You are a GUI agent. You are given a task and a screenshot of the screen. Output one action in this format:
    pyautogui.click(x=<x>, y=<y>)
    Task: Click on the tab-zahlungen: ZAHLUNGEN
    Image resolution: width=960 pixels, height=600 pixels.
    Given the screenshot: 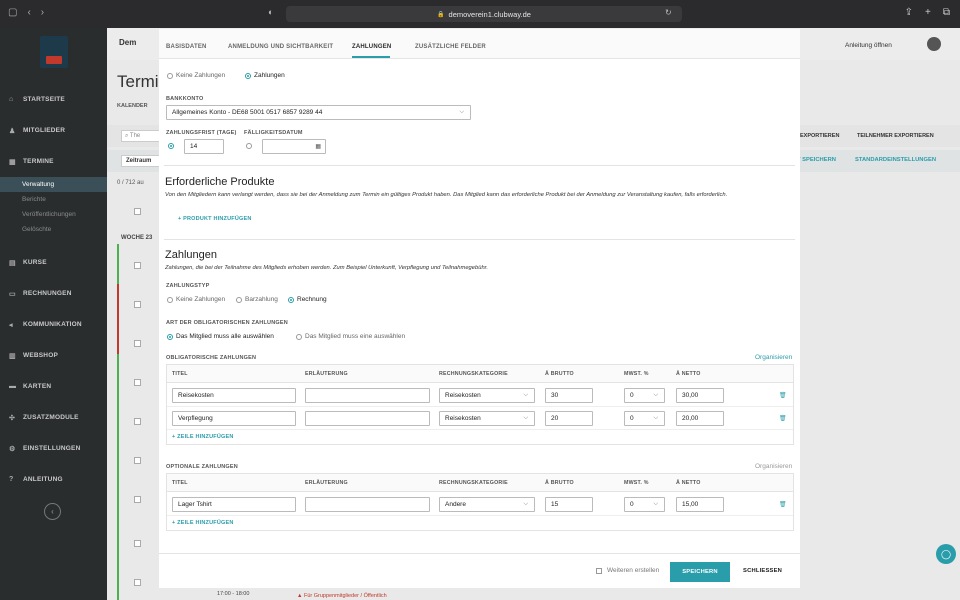 What is the action you would take?
    pyautogui.click(x=371, y=47)
    